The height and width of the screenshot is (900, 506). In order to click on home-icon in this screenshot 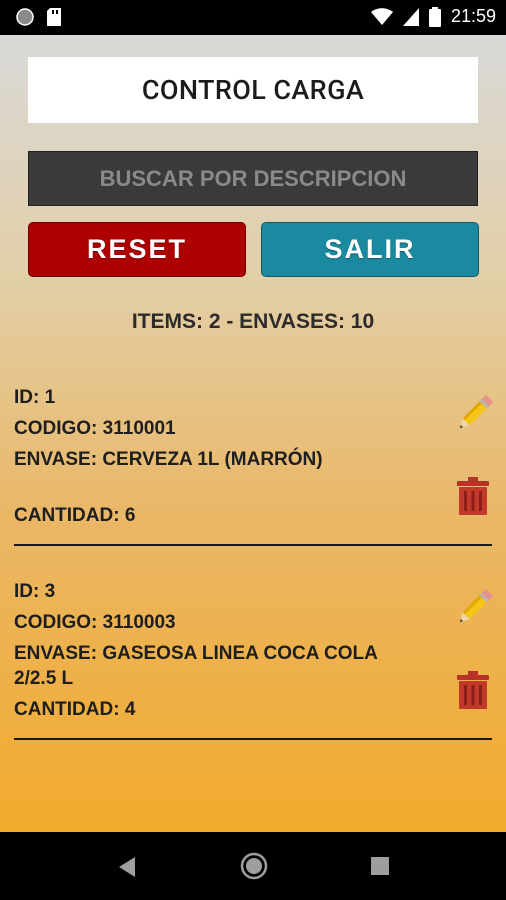, I will do `click(254, 866)`.